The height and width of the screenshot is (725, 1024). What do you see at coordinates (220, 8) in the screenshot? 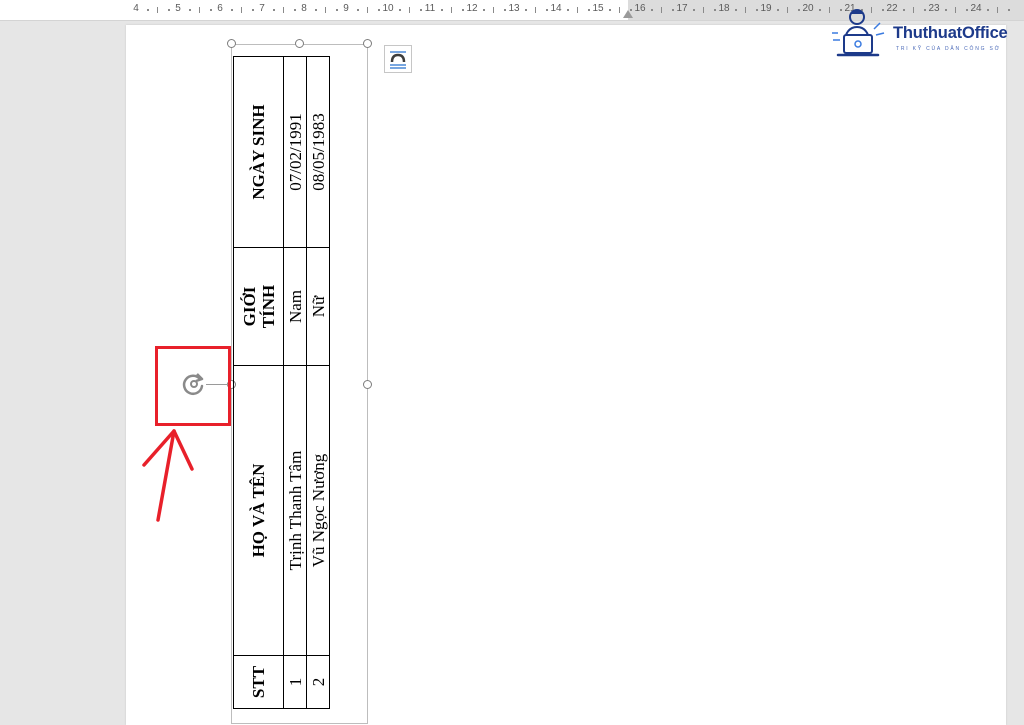
I see `ruler-number: 6` at bounding box center [220, 8].